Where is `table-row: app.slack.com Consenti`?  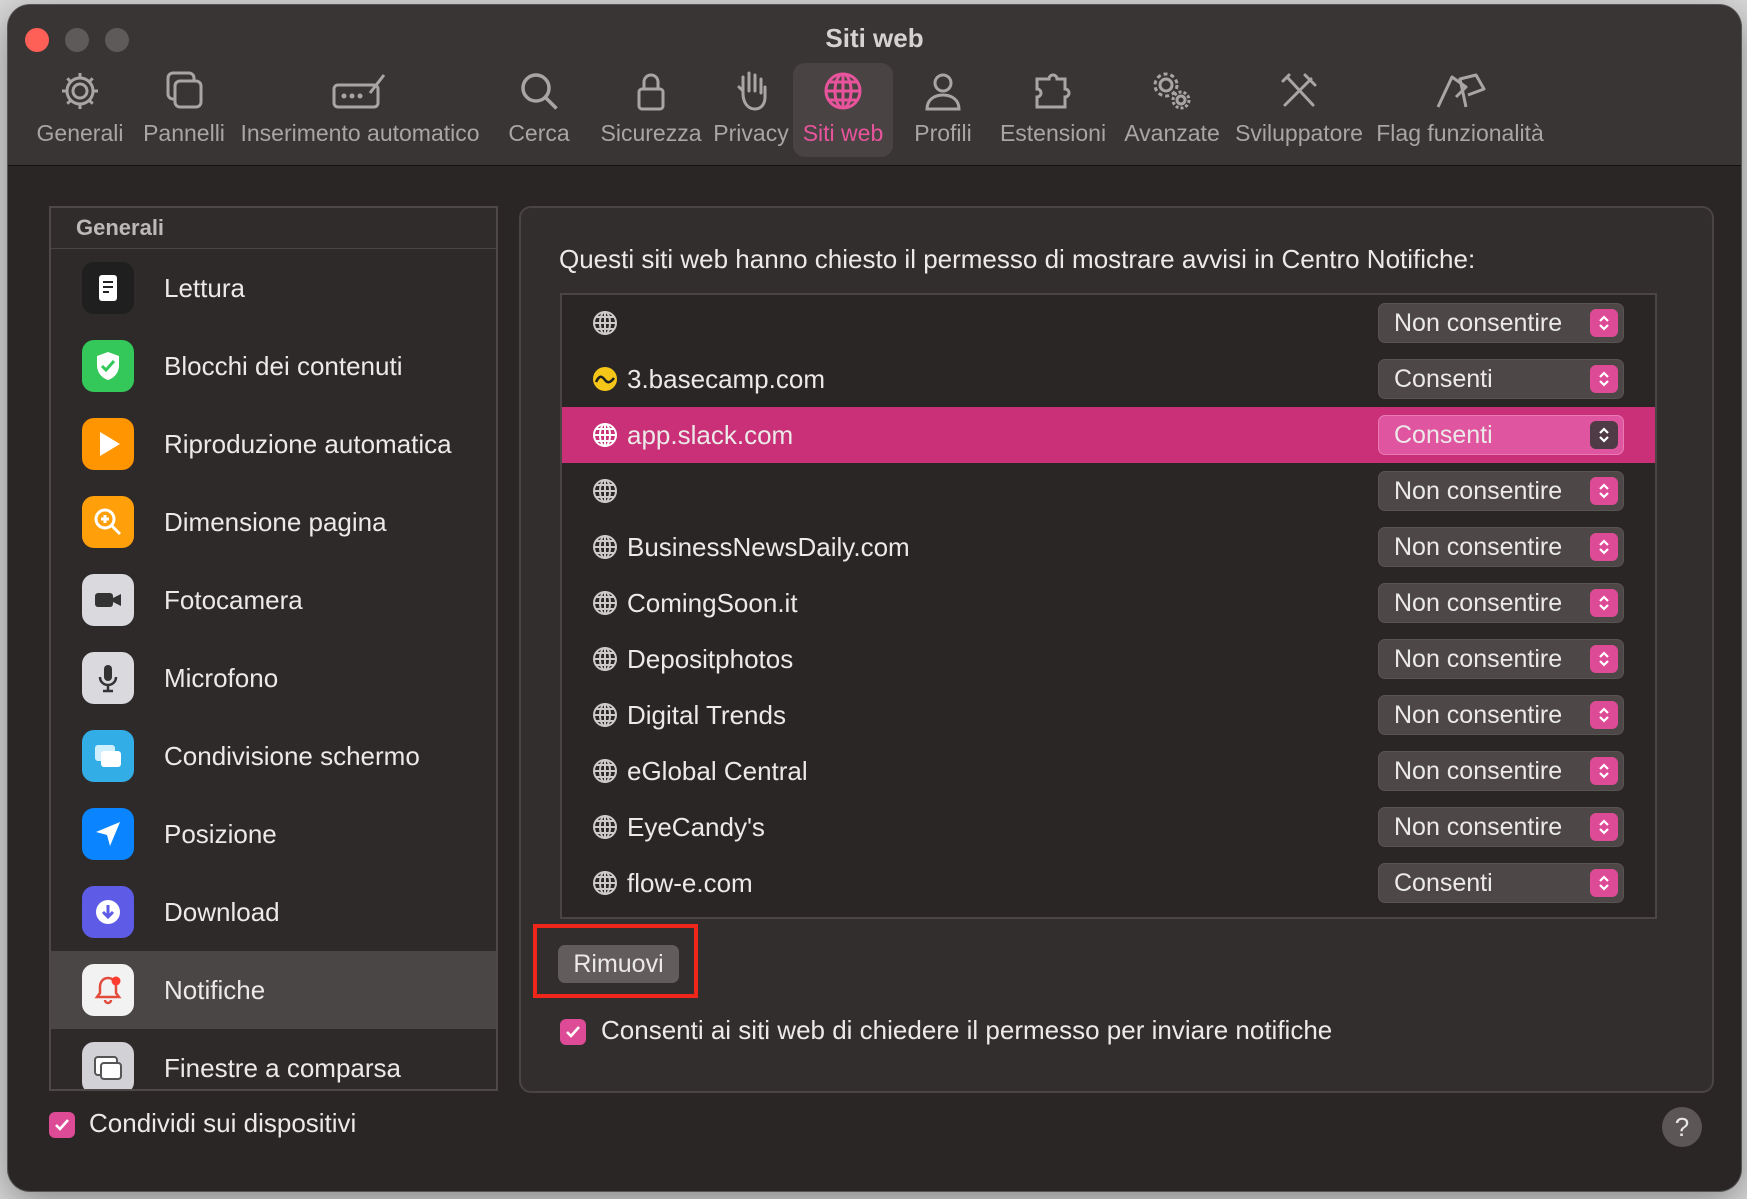
table-row: app.slack.com Consenti is located at coordinates (1108, 435).